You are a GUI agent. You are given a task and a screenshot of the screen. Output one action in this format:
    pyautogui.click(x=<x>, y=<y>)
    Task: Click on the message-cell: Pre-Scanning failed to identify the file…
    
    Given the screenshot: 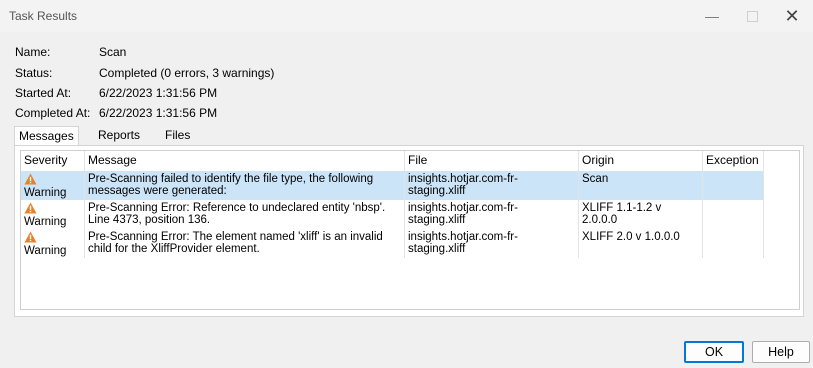 What is the action you would take?
    pyautogui.click(x=245, y=185)
    